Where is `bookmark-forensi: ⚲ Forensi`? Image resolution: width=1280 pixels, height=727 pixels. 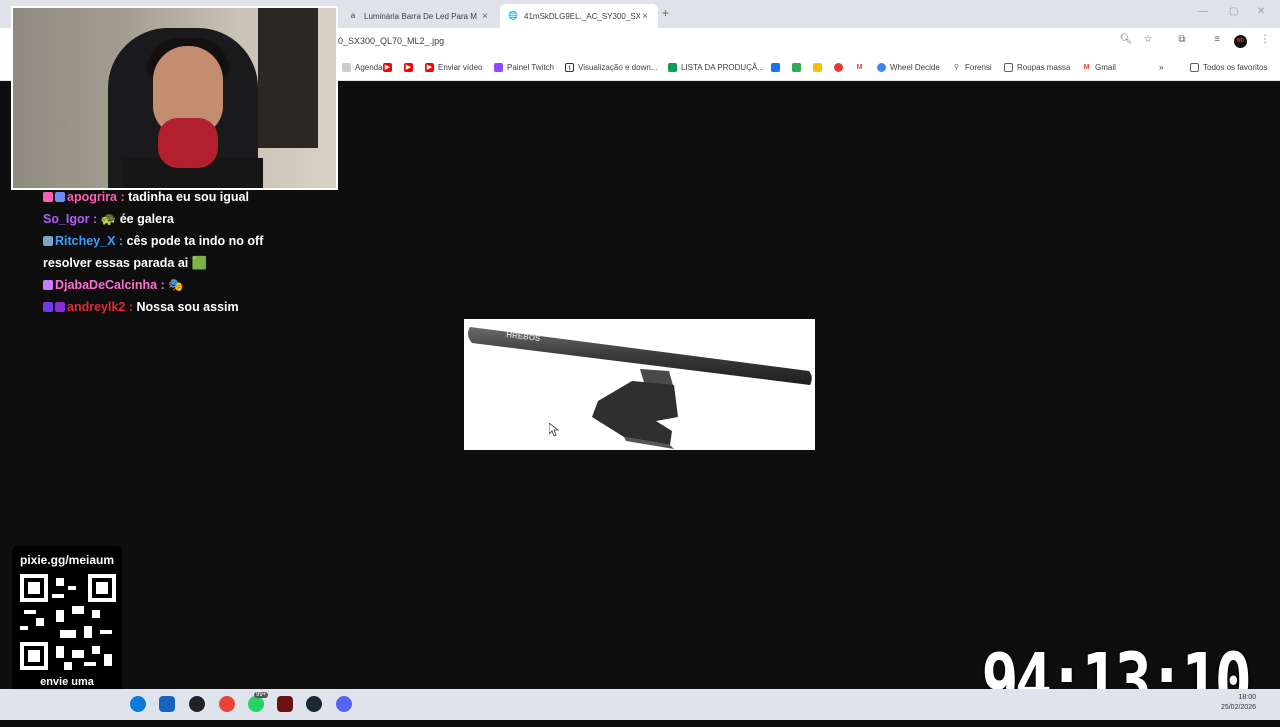
bookmark-forensi: ⚲ Forensi is located at coordinates (972, 67).